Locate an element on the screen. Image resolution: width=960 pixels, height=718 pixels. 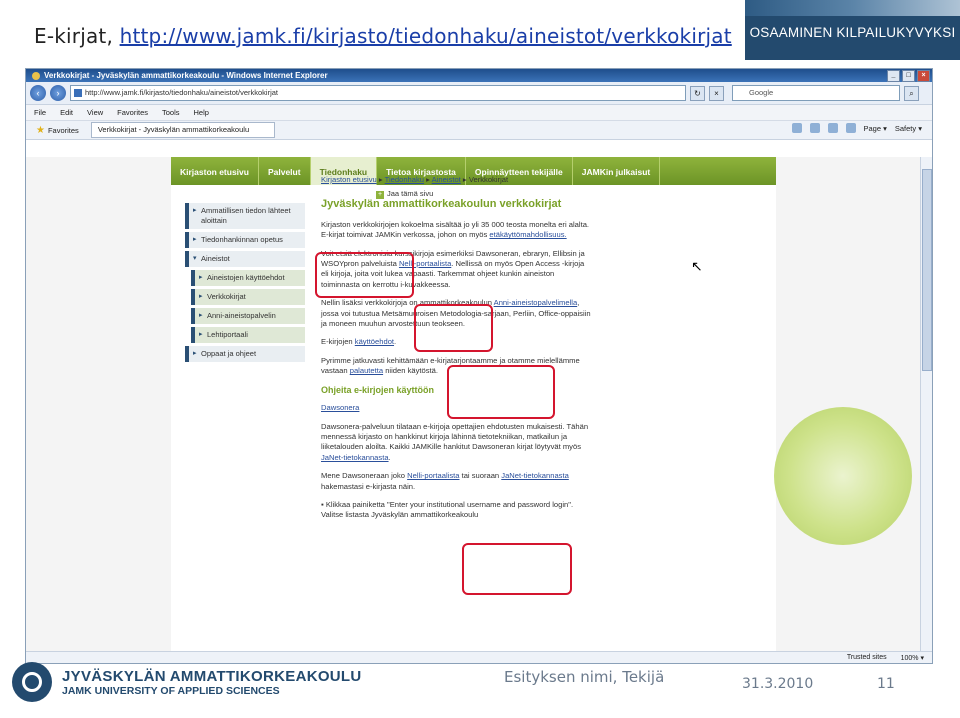
maximize-icon: □ is located at coordinates (908, 76).